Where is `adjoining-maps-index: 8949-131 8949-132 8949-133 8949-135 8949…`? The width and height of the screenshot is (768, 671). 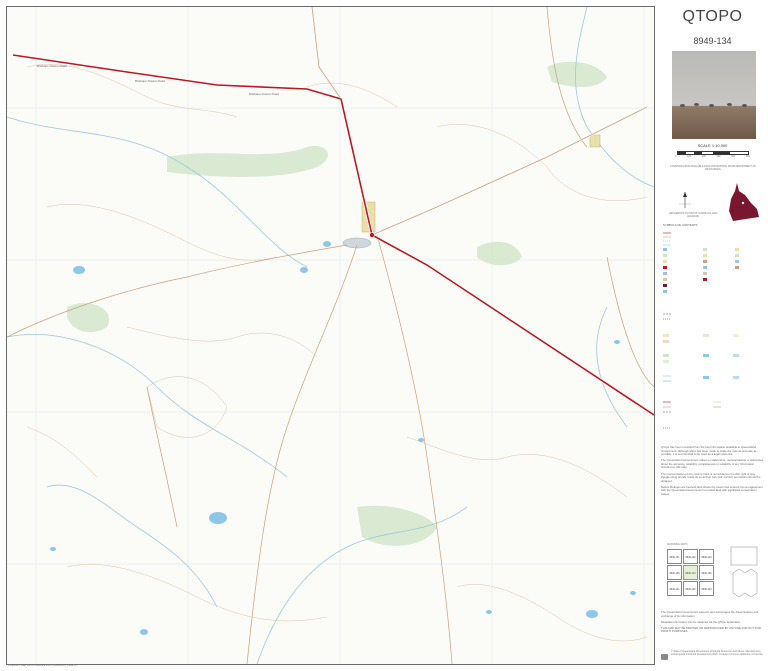 adjoining-maps-index: 8949-131 8949-132 8949-133 8949-135 8949… is located at coordinates (691, 573).